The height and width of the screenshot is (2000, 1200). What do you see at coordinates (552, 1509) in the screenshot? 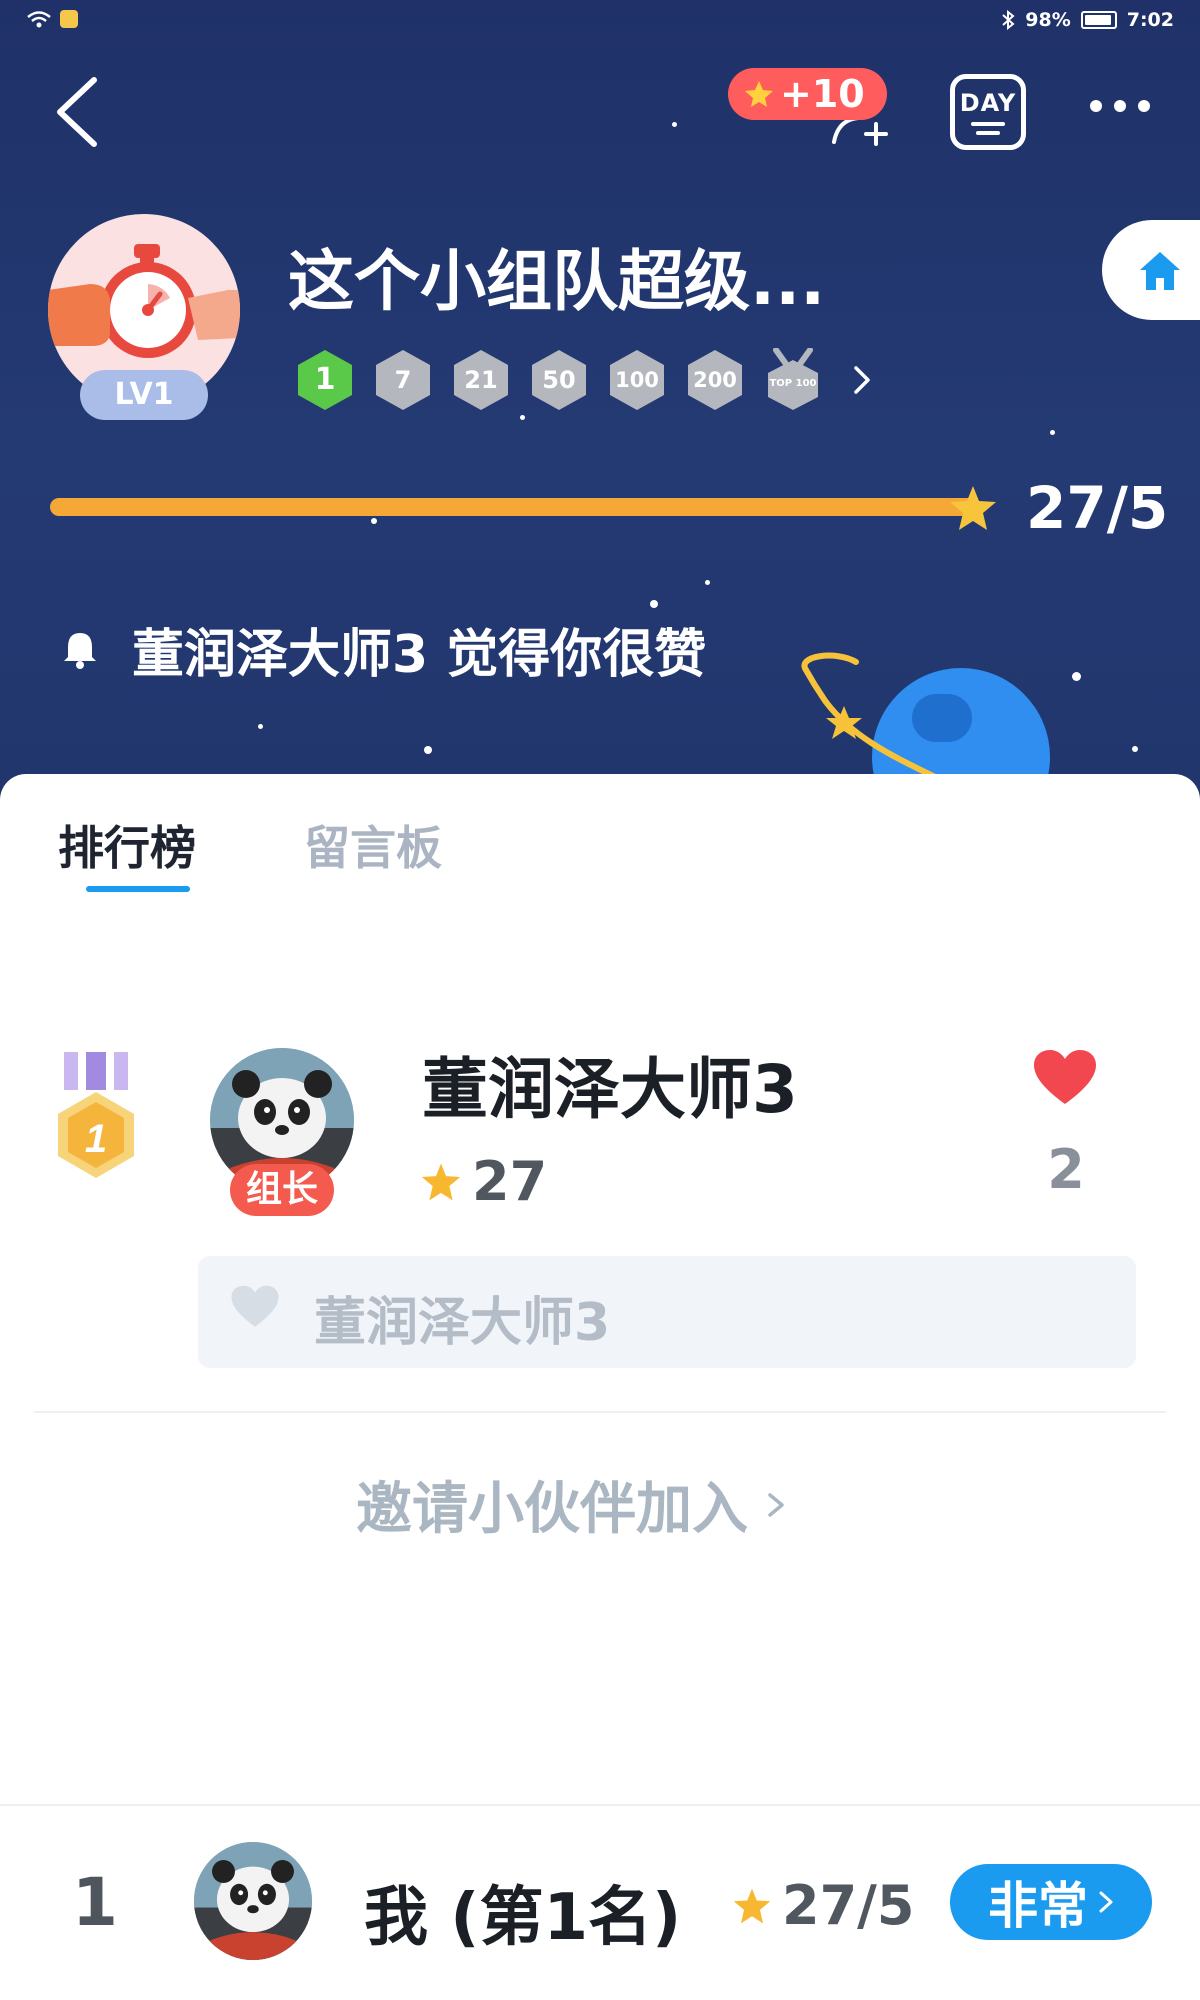
I see `invite-label: 邀请小伙伴加入` at bounding box center [552, 1509].